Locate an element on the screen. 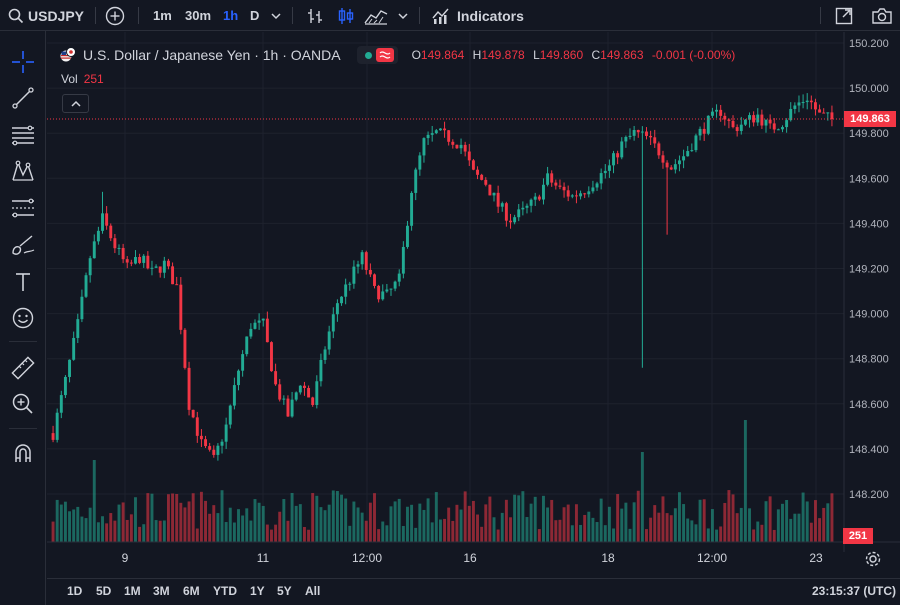  timeframe-1h: 1h is located at coordinates (230, 15).